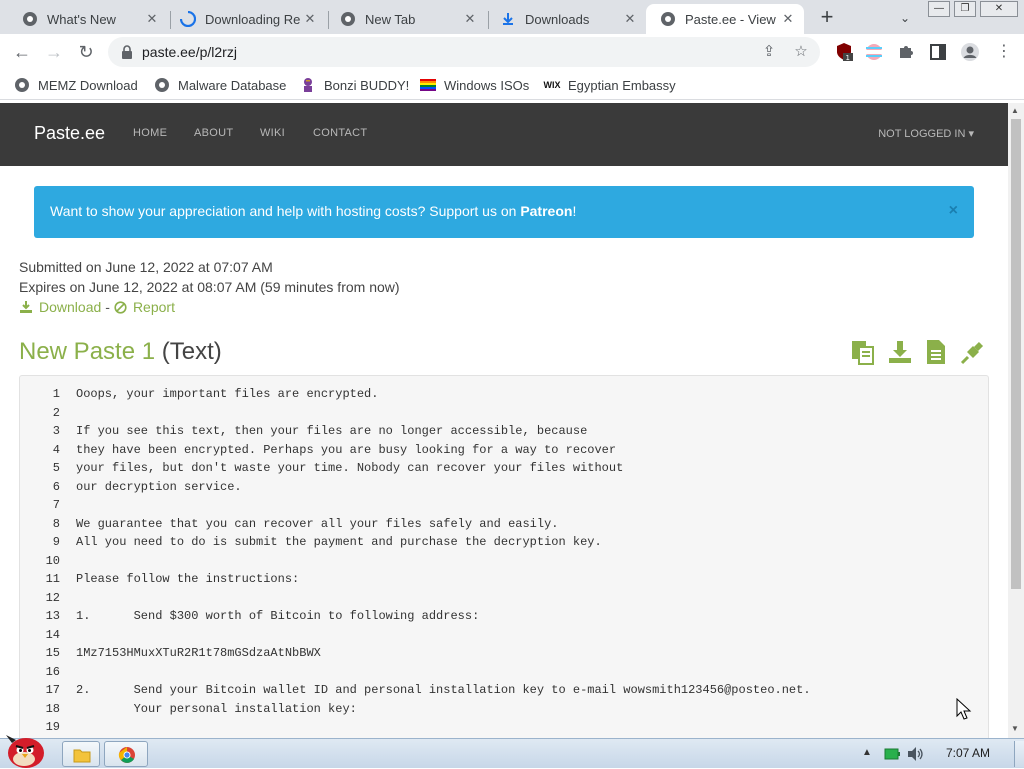  I want to click on folder-icon, so click(82, 756).